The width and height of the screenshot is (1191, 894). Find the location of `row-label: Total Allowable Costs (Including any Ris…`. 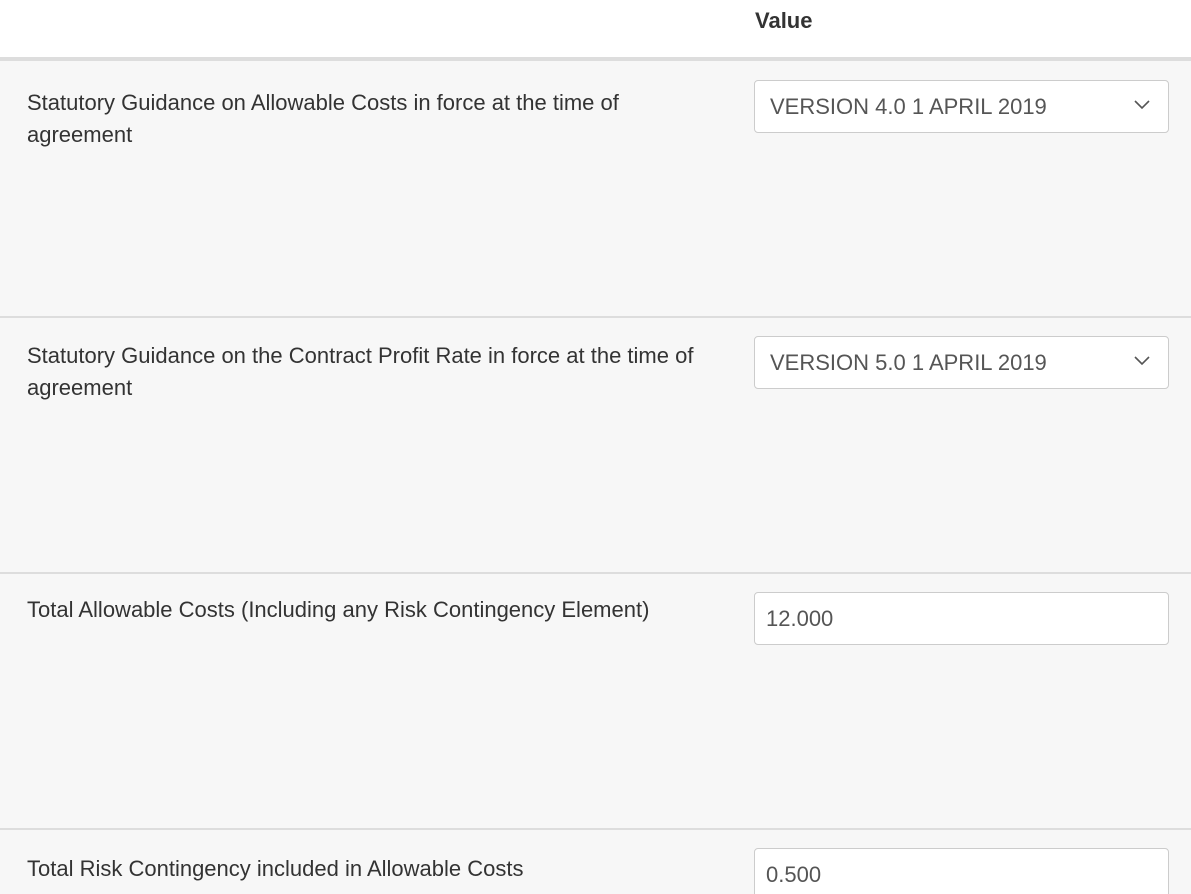

row-label: Total Allowable Costs (Including any Ris… is located at coordinates (338, 609).